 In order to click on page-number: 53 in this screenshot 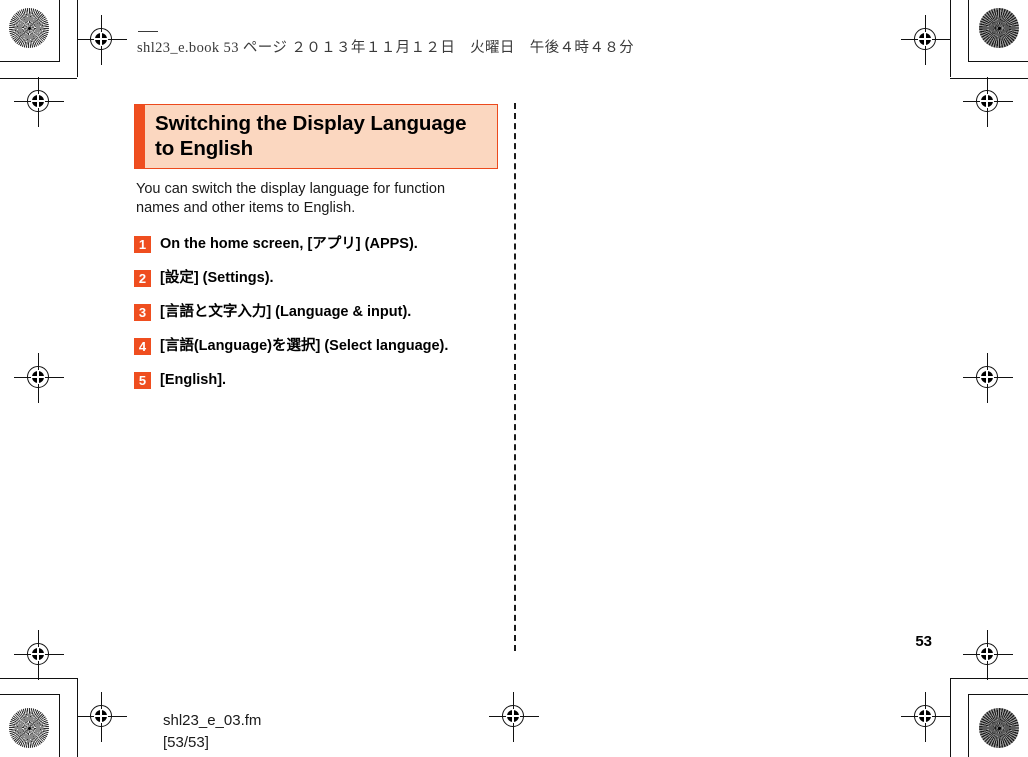, I will do `click(923, 641)`.